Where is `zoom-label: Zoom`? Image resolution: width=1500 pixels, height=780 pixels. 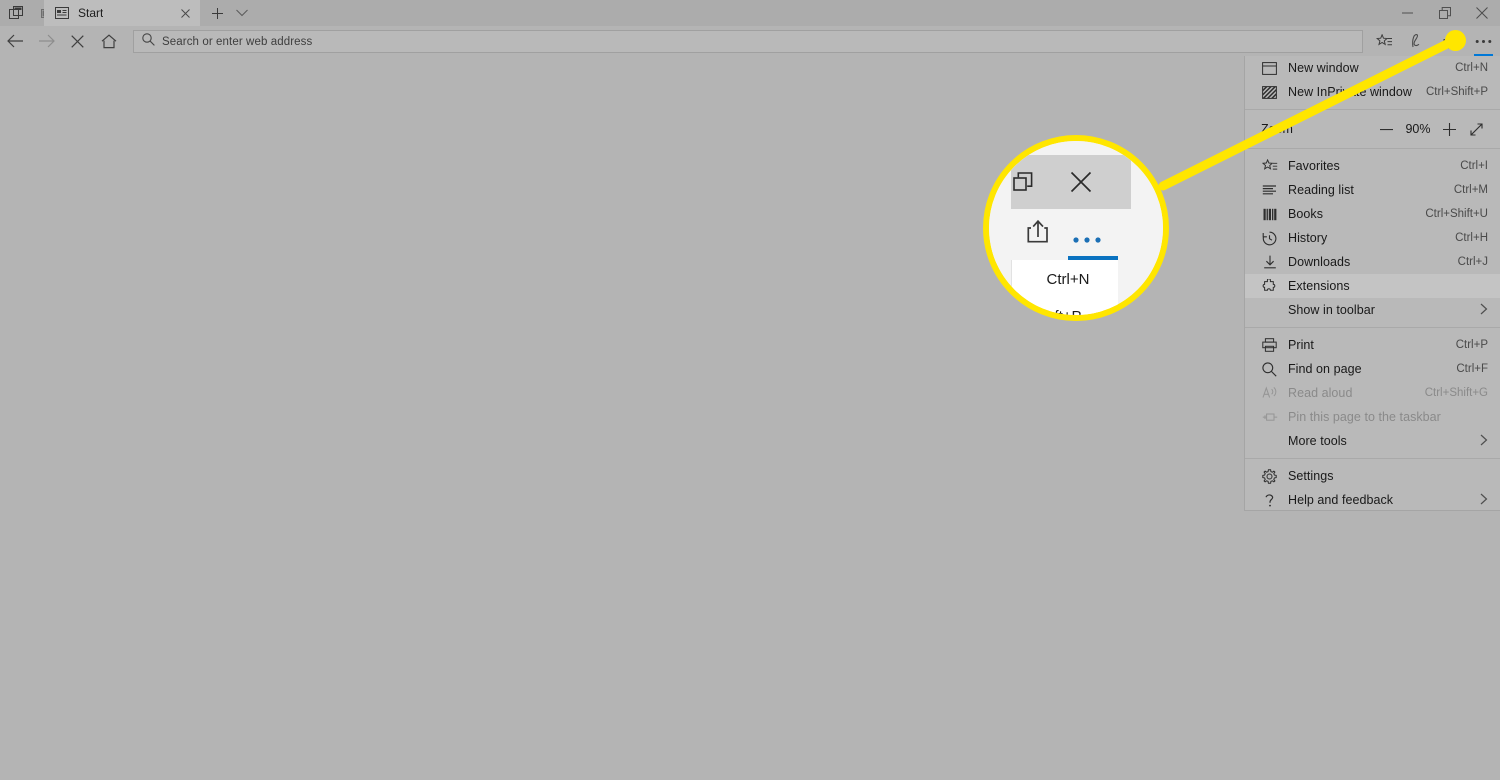 zoom-label: Zoom is located at coordinates (1277, 129).